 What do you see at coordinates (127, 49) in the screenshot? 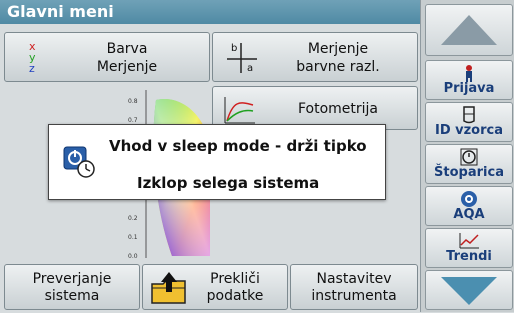
I see `color-measure-line1: Barva` at bounding box center [127, 49].